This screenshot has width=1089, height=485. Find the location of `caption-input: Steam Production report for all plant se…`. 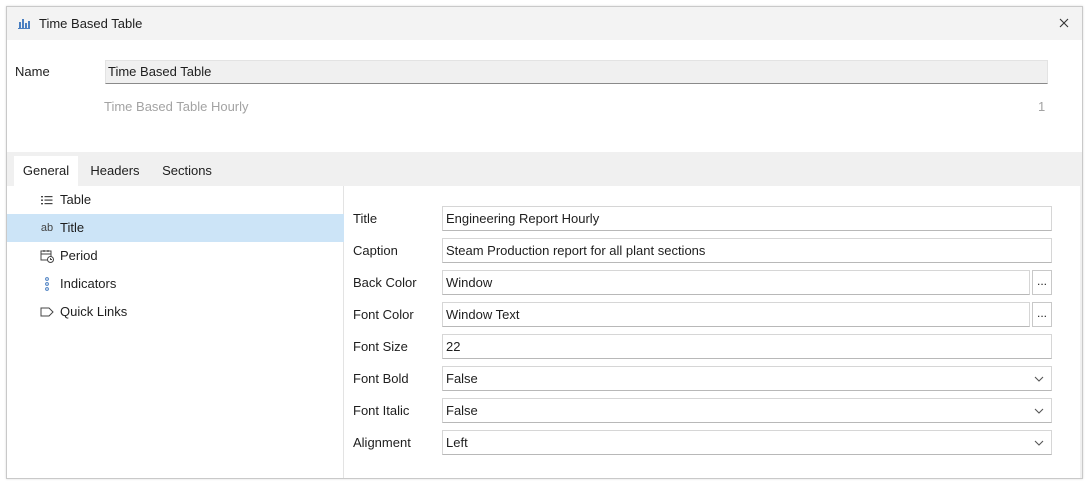

caption-input: Steam Production report for all plant se… is located at coordinates (747, 250).